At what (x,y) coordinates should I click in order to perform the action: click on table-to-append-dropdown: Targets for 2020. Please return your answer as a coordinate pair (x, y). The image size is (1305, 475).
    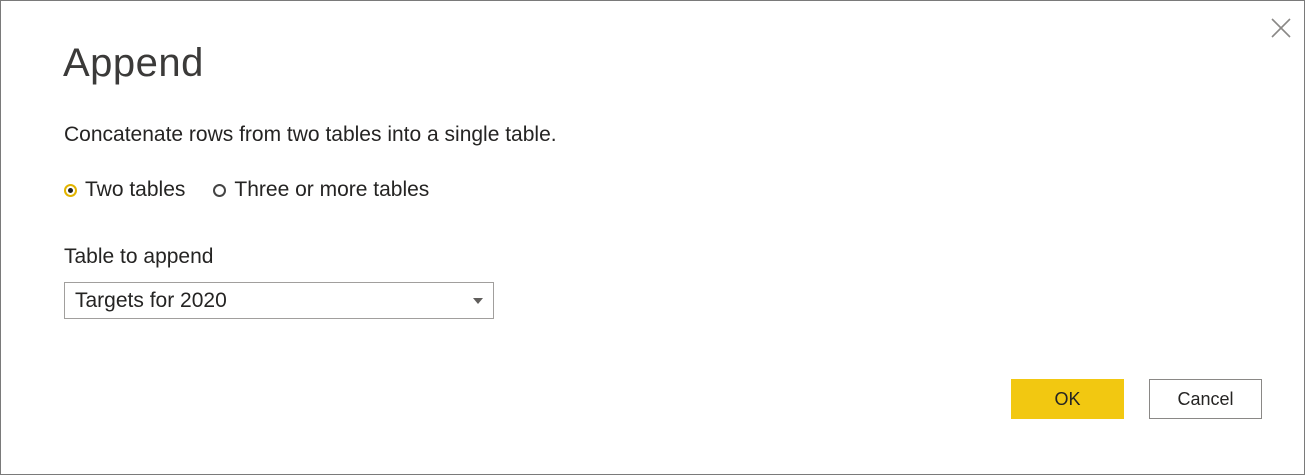
    Looking at the image, I should click on (279, 300).